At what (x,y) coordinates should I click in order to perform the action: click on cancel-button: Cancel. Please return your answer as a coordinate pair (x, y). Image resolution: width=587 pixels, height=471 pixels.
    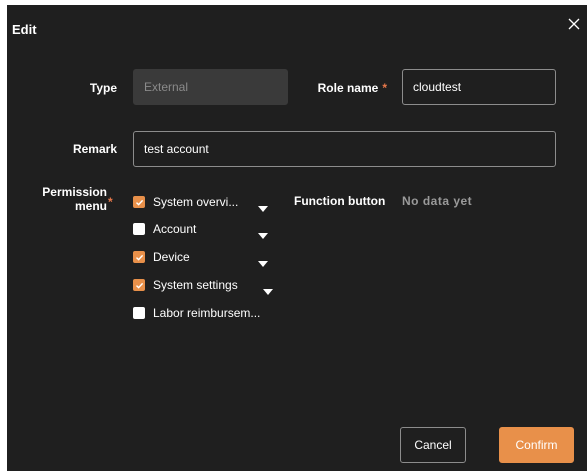
    Looking at the image, I should click on (433, 445).